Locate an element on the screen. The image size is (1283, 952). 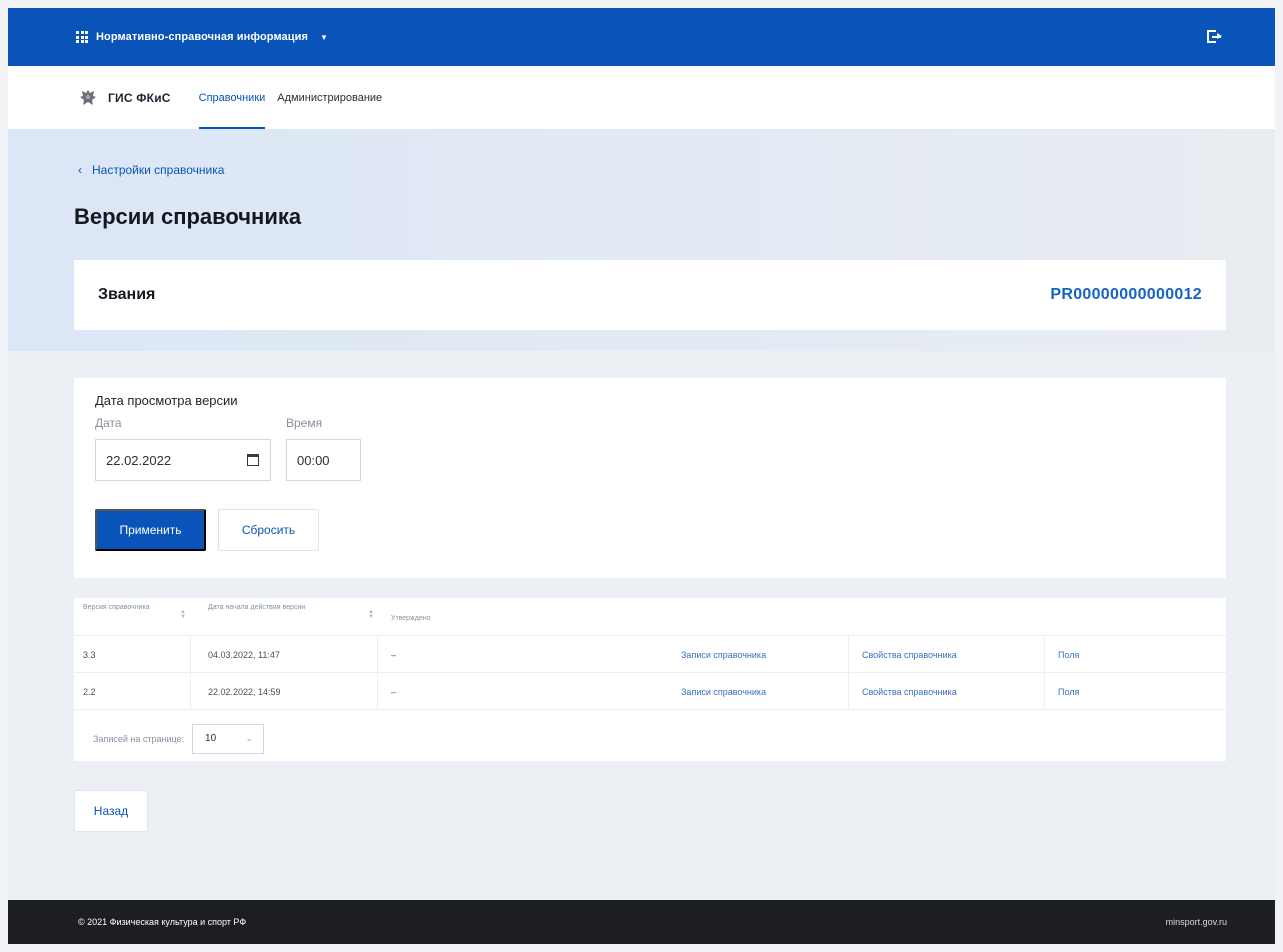
nav-item-administration: Администрирование is located at coordinates (329, 97).